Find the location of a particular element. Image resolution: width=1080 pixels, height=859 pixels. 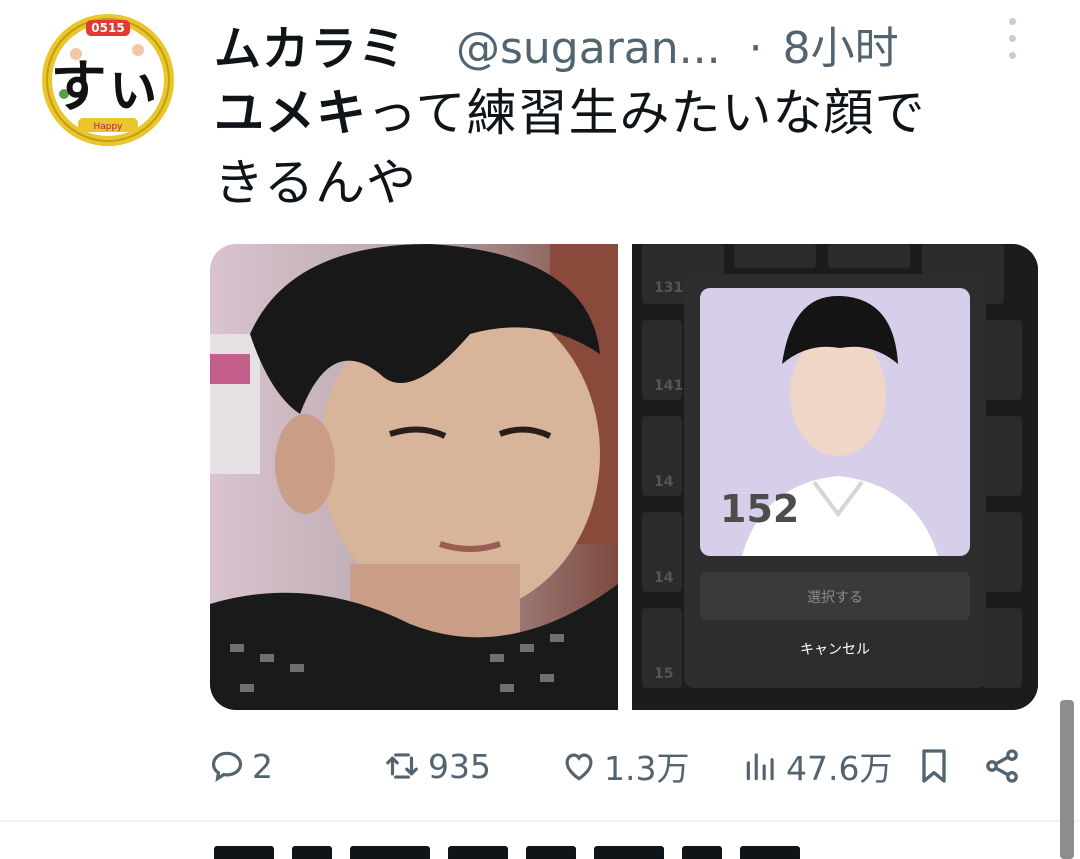

tweet-header: ムカラミ @sugaran... · 8小时 is located at coordinates (624, 41).